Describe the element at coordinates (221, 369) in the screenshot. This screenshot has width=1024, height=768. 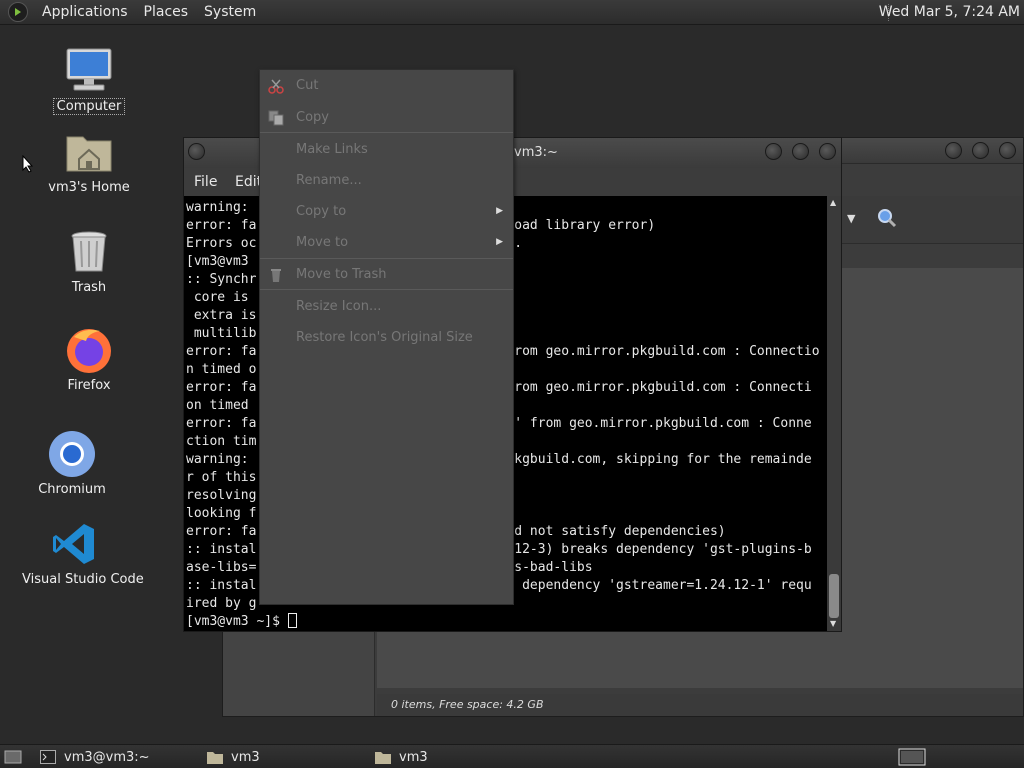
I see `terminal-line-left: n timed o` at that location.